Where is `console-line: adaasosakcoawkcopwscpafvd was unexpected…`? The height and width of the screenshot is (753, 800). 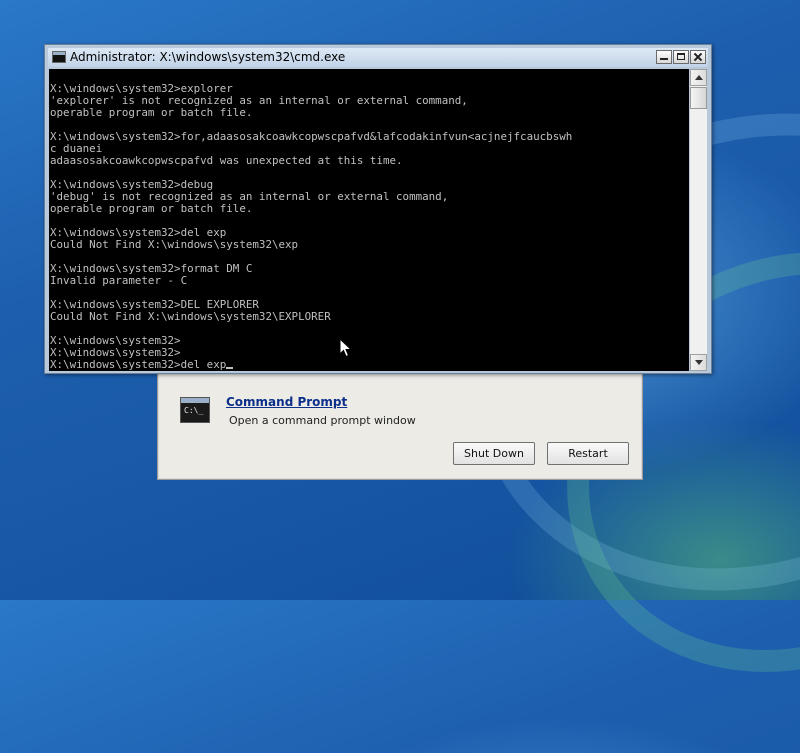
console-line: adaasosakcoawkcopwscpafvd was unexpected… is located at coordinates (226, 160).